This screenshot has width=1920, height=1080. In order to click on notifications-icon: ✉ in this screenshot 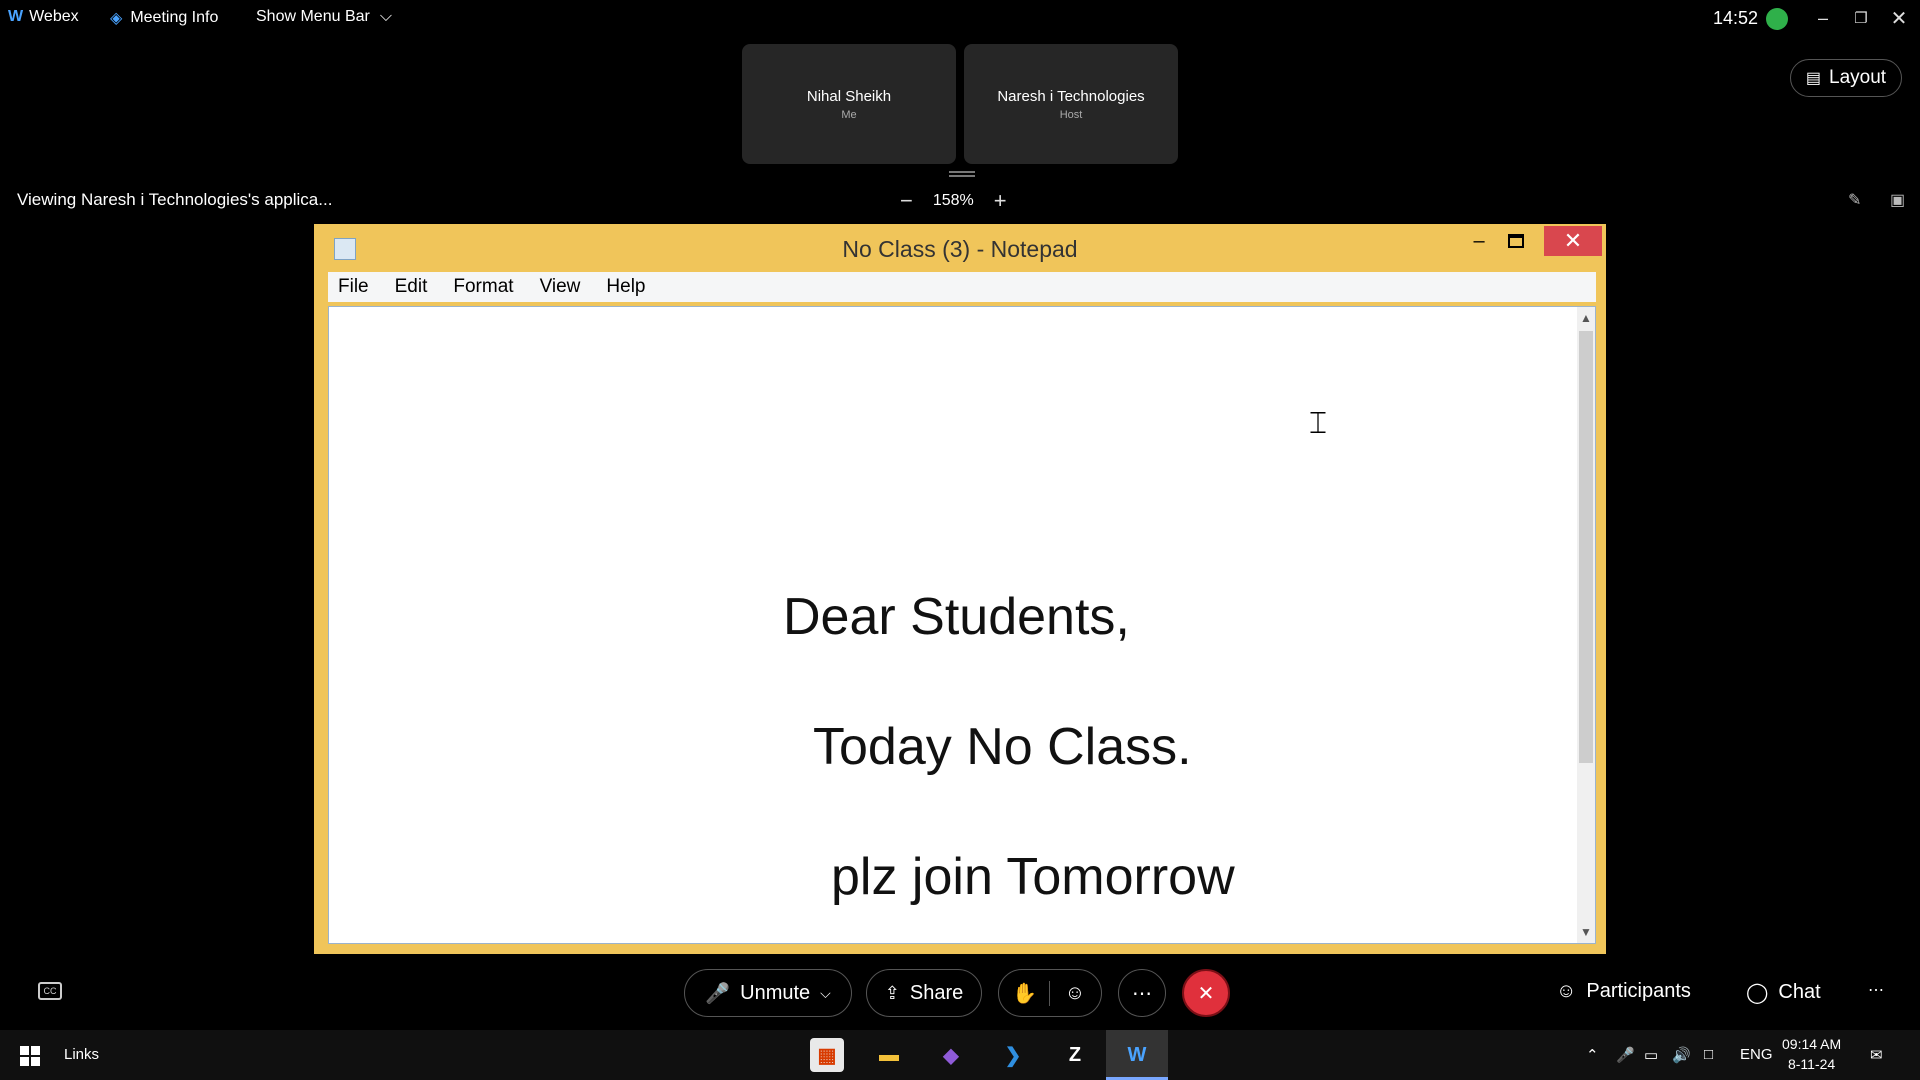, I will do `click(1876, 1055)`.